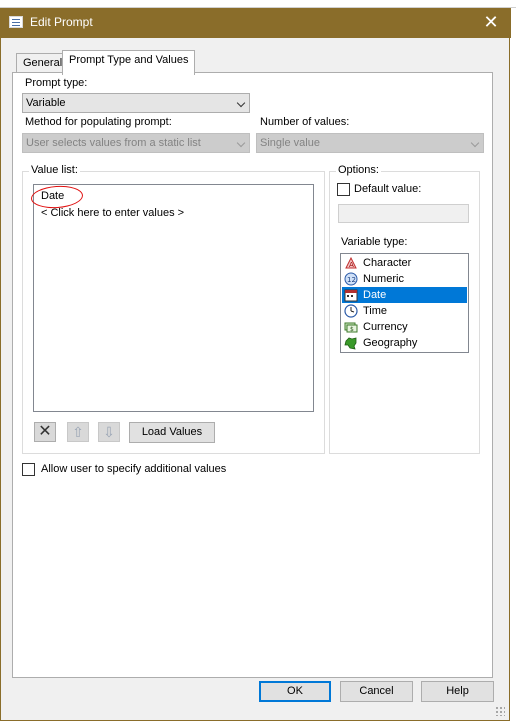  I want to click on variable-type-label-text: Time, so click(375, 311).